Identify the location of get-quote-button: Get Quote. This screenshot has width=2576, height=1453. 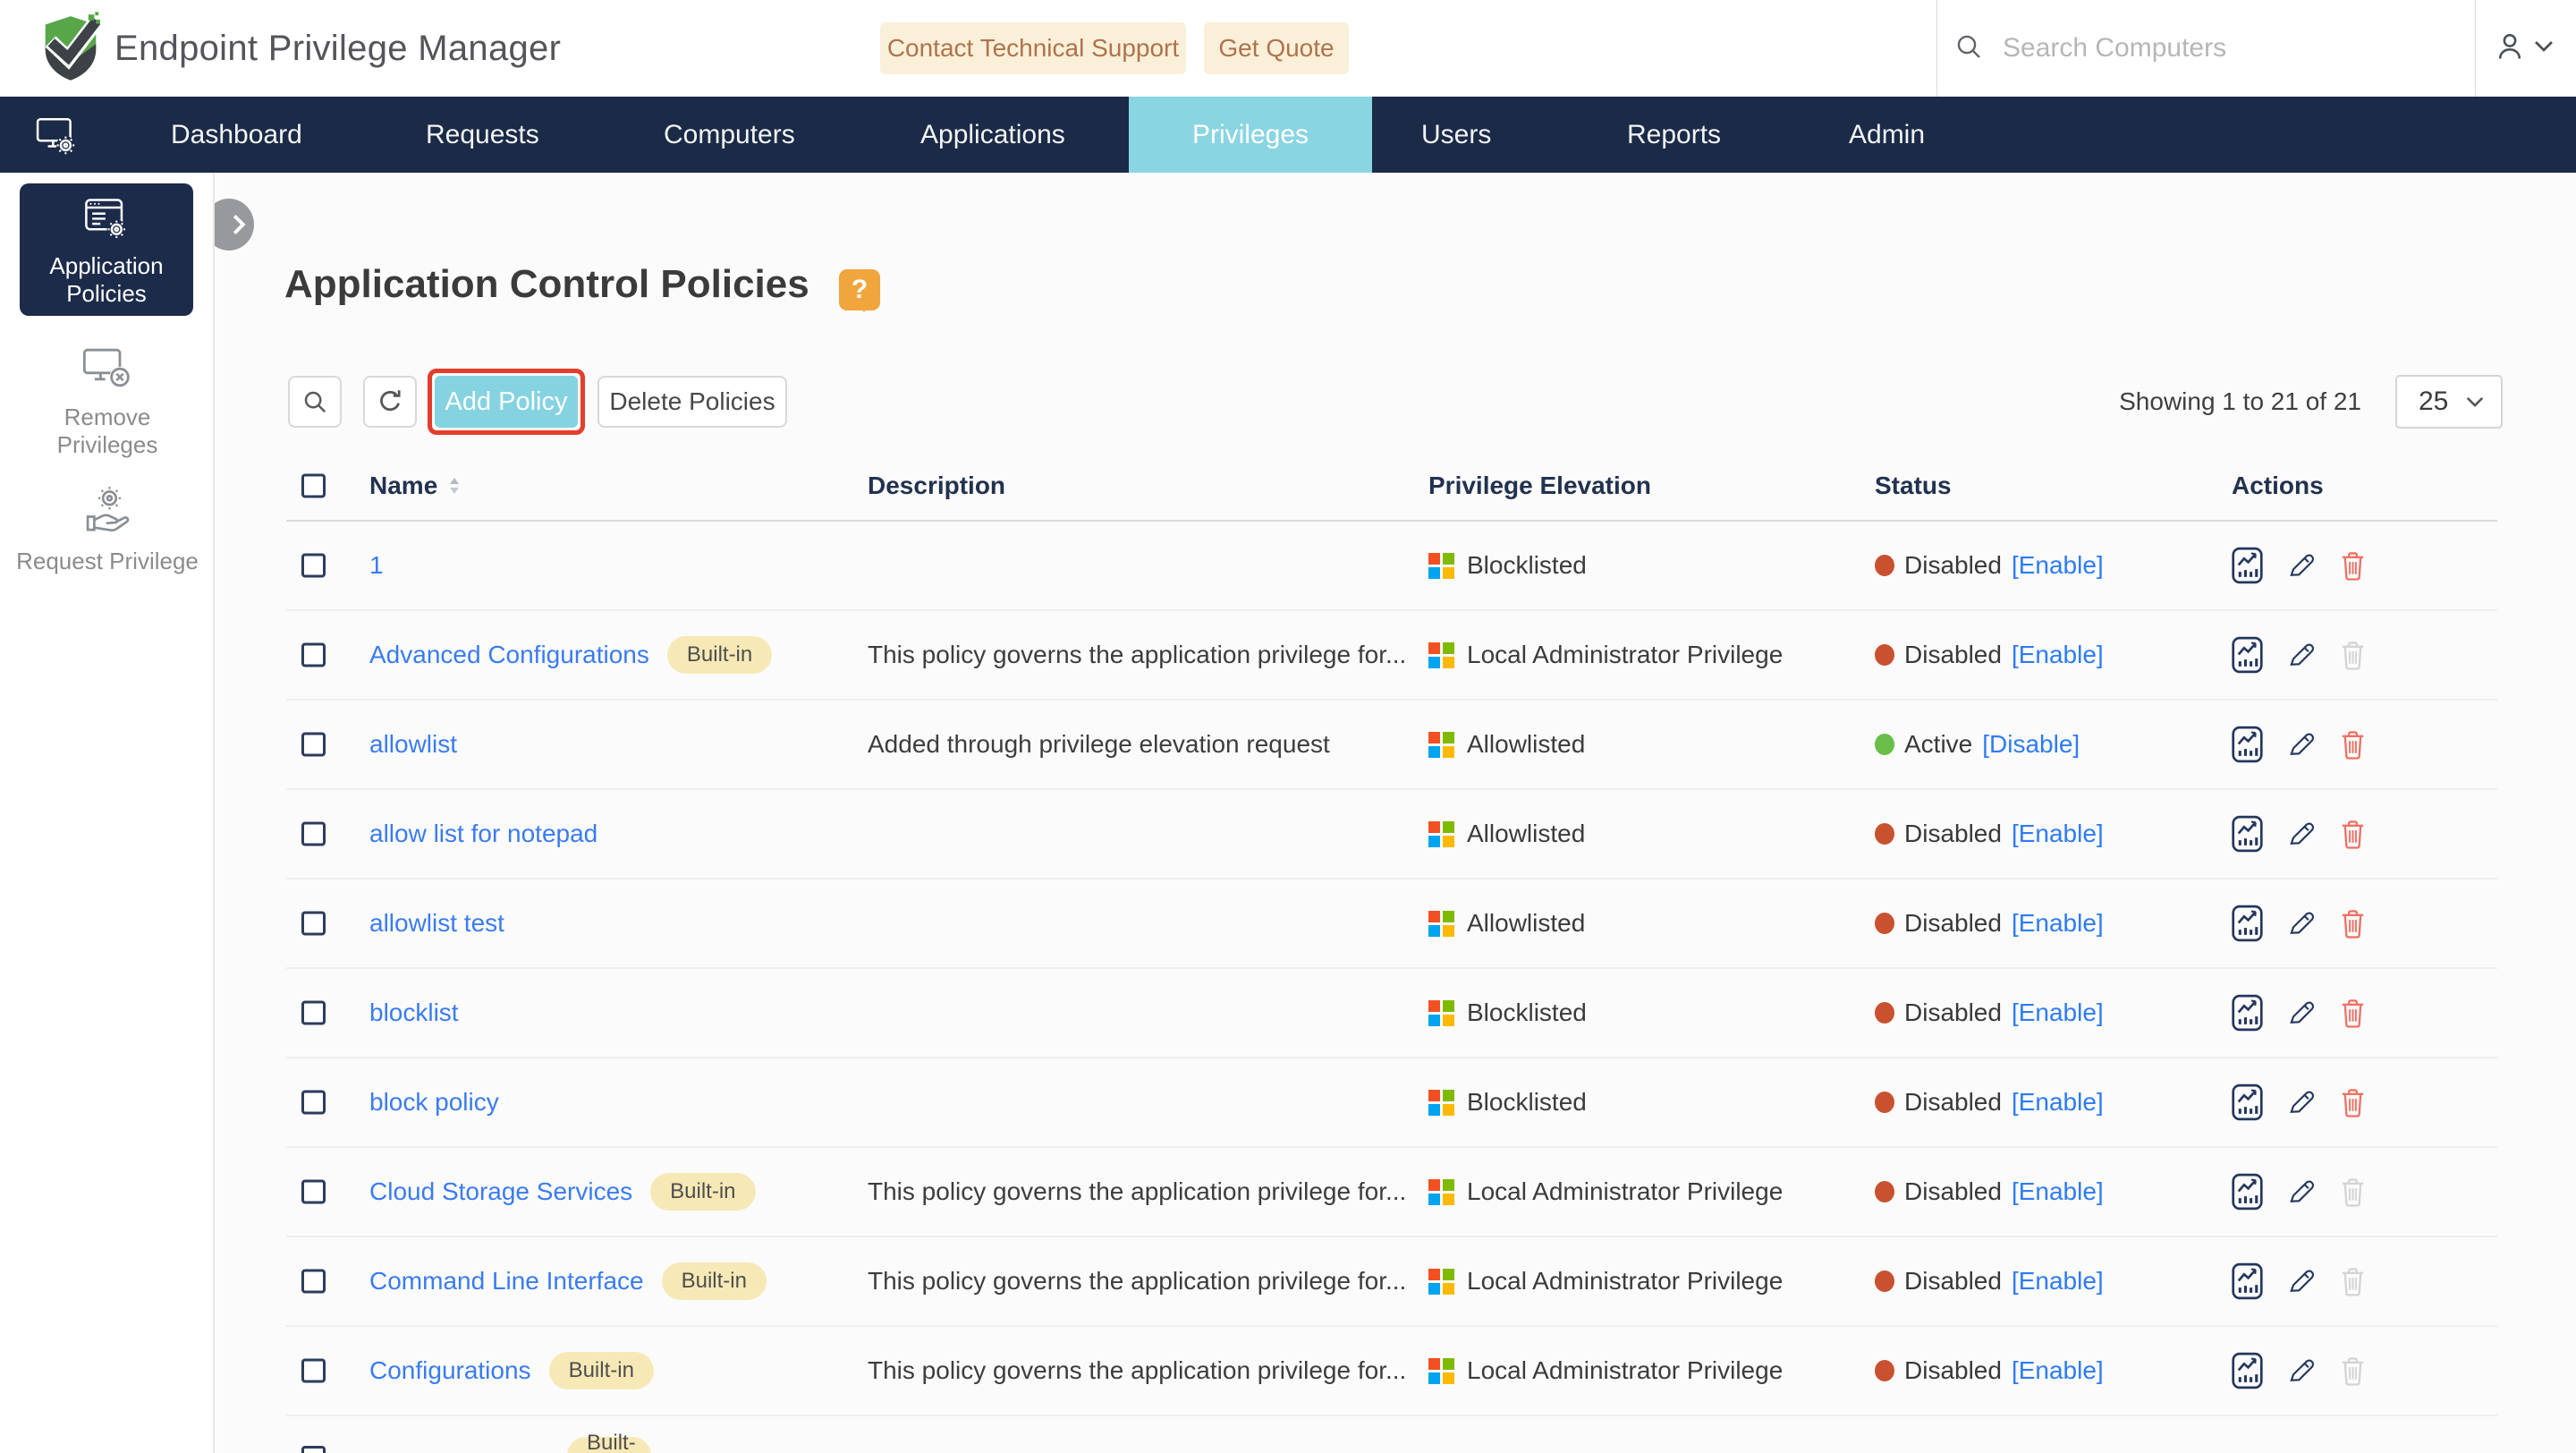
(1276, 48).